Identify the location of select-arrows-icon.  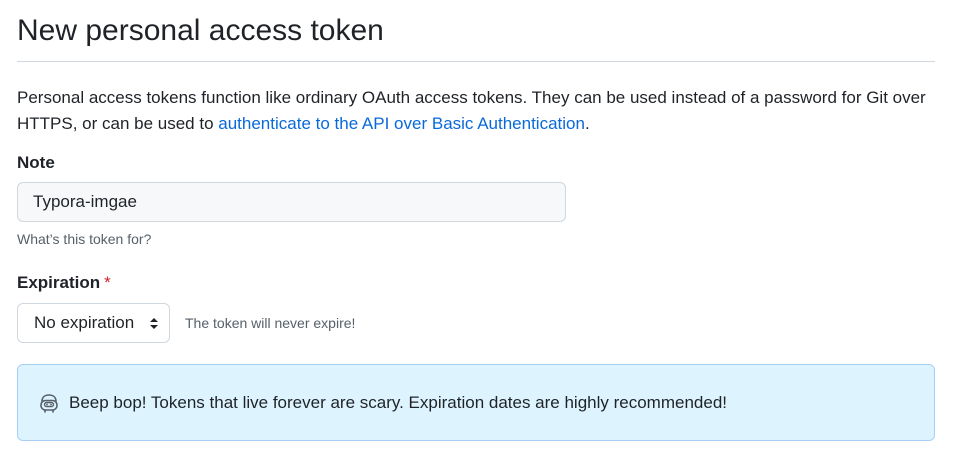
(154, 323).